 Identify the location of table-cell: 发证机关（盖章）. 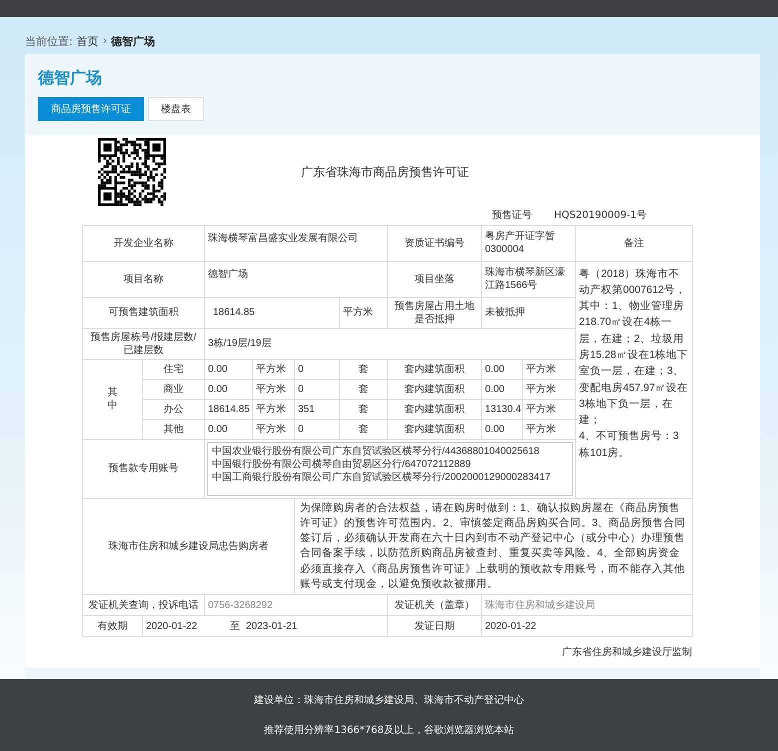
(435, 605).